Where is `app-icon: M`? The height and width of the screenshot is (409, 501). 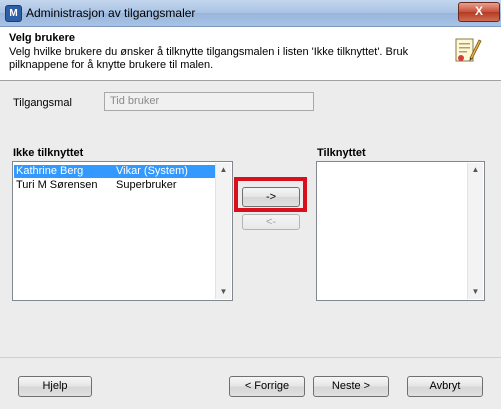 app-icon: M is located at coordinates (13, 13).